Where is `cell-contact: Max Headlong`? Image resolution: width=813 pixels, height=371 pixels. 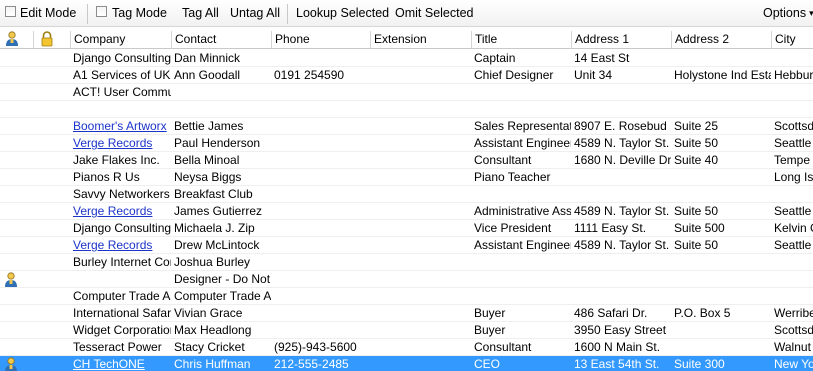 cell-contact: Max Headlong is located at coordinates (213, 330).